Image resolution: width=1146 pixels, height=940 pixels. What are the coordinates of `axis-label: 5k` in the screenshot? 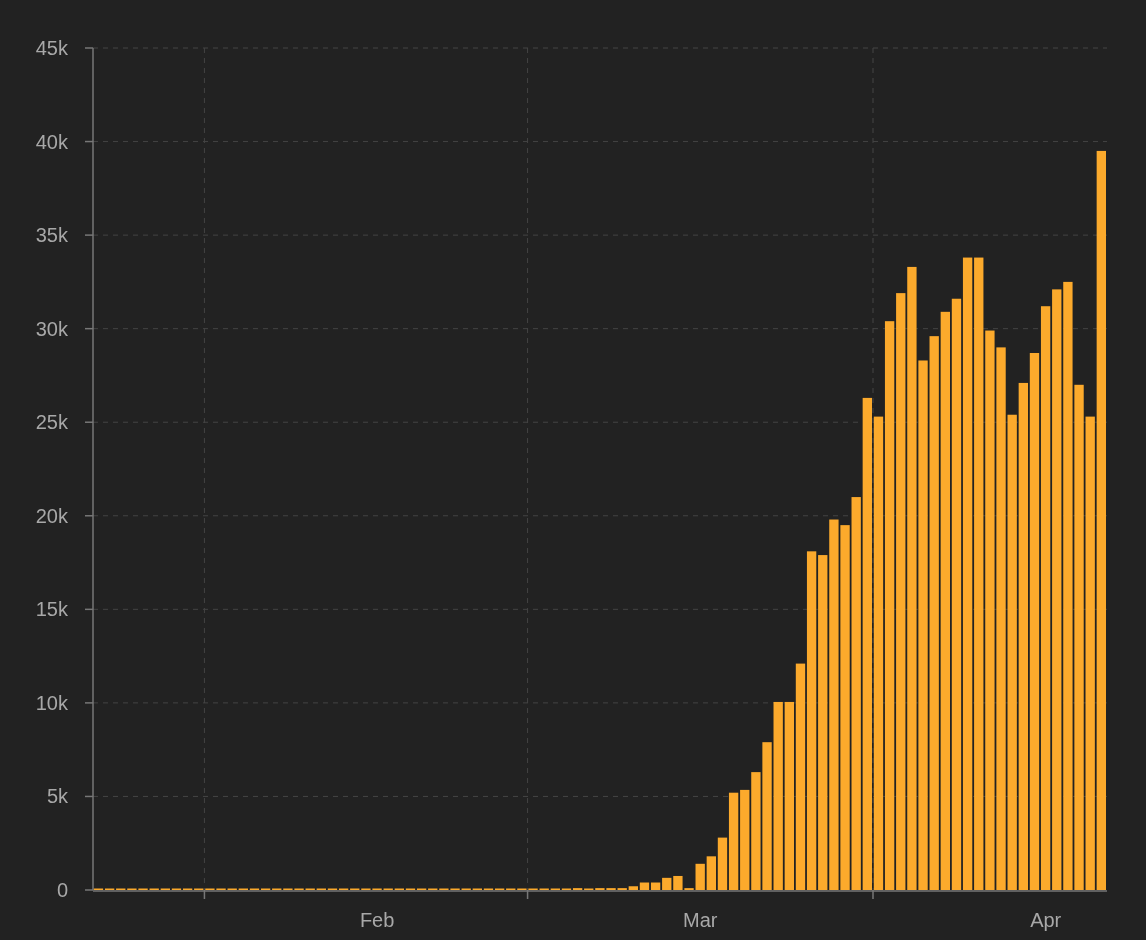 It's located at (57, 796).